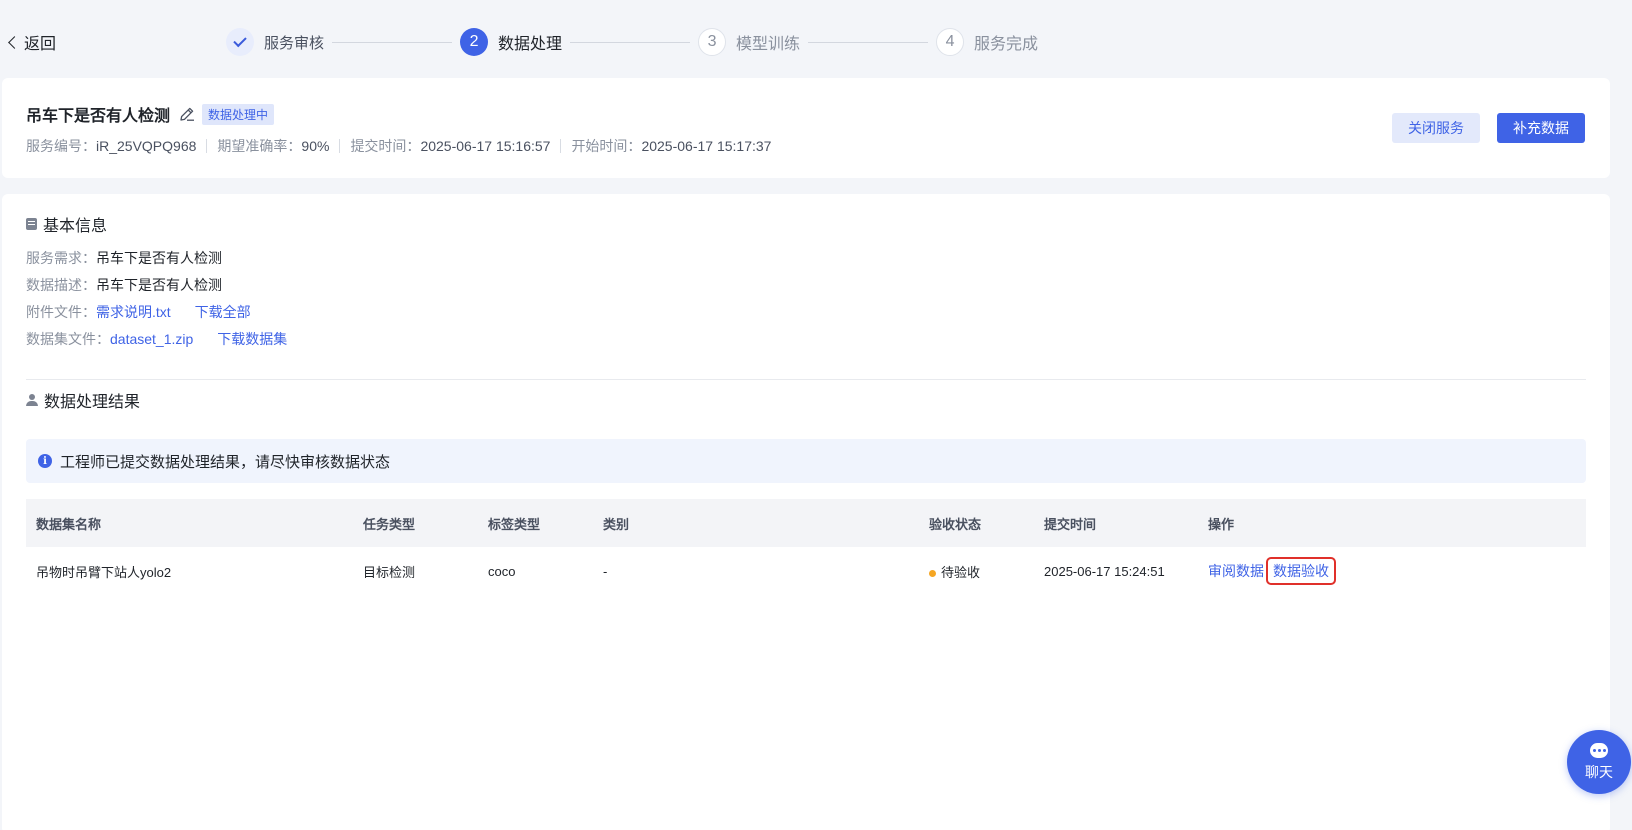 The width and height of the screenshot is (1632, 830). Describe the element at coordinates (1006, 44) in the screenshot. I see `step-label: 服务完成` at that location.